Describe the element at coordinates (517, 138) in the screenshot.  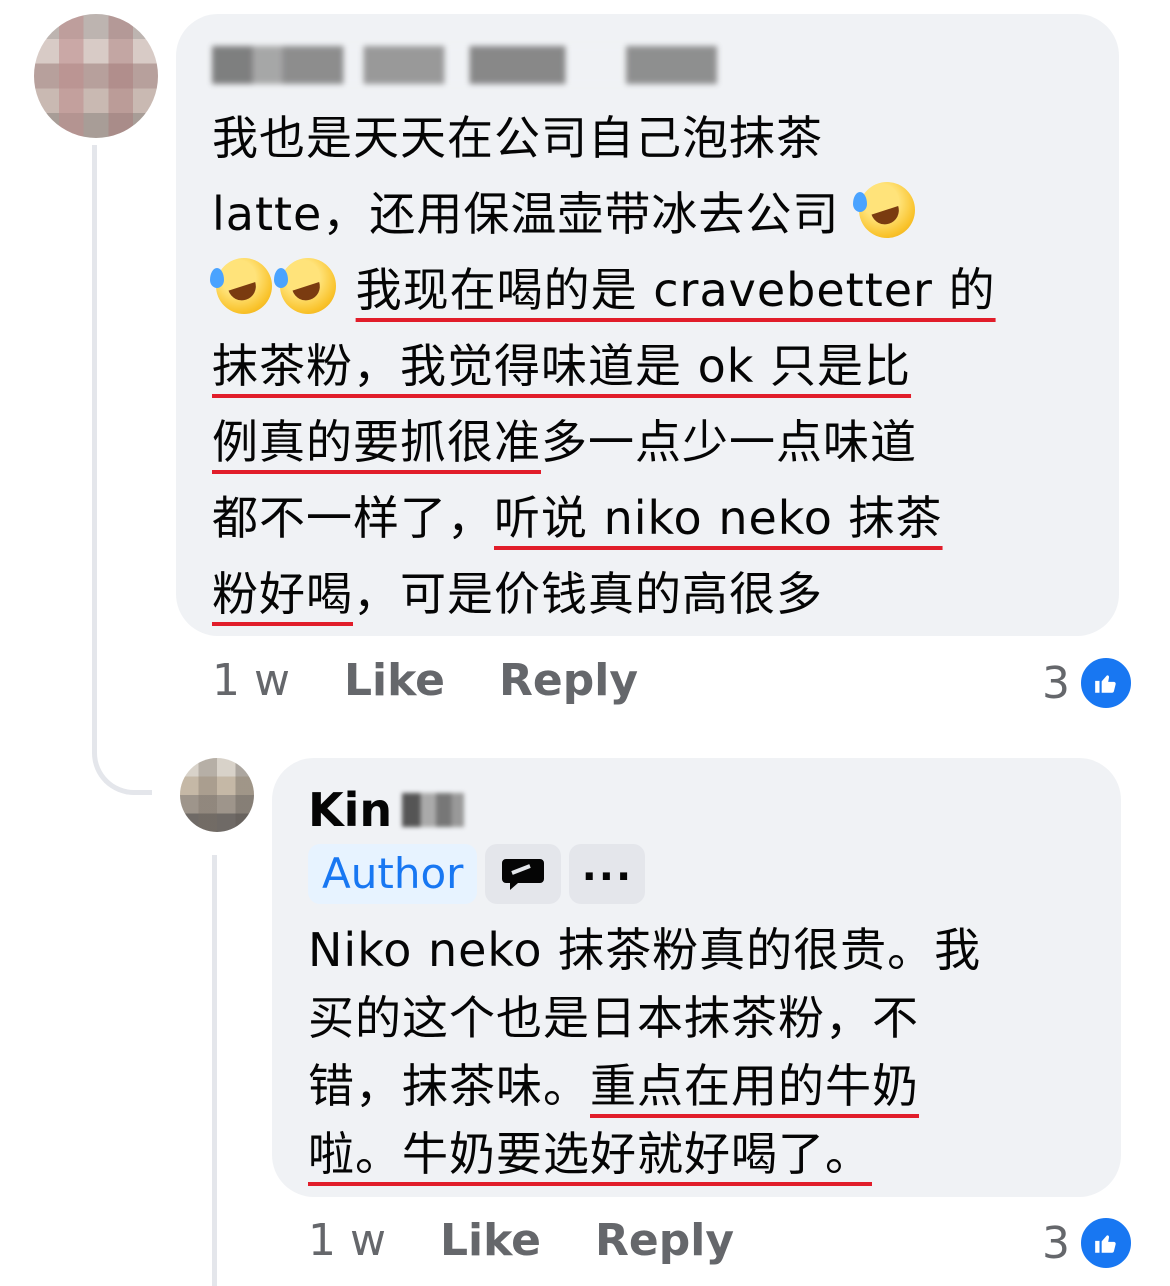
I see `comment-text-segment: 我也是天天在公司自己泡抹茶` at that location.